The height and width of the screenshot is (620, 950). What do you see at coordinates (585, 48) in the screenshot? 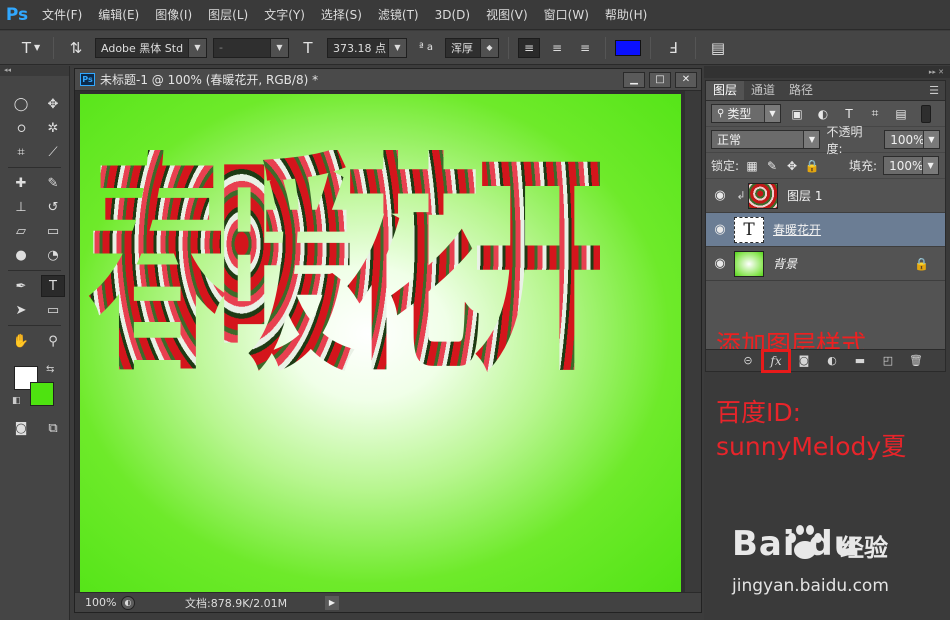
I see `align-right-button: ≡` at bounding box center [585, 48].